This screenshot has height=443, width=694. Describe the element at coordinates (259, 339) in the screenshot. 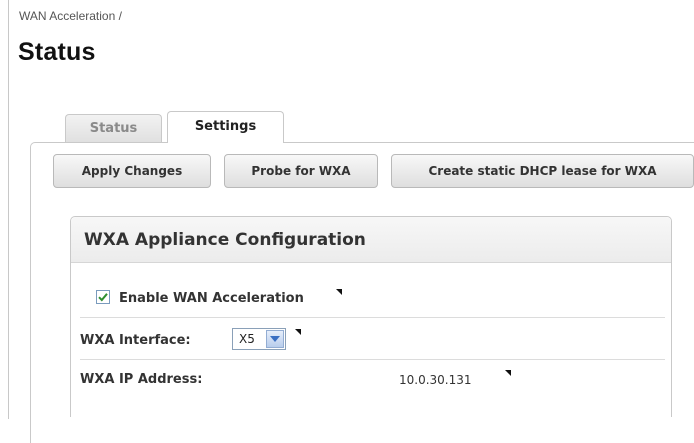

I see `wxa-interface-select: X5` at that location.